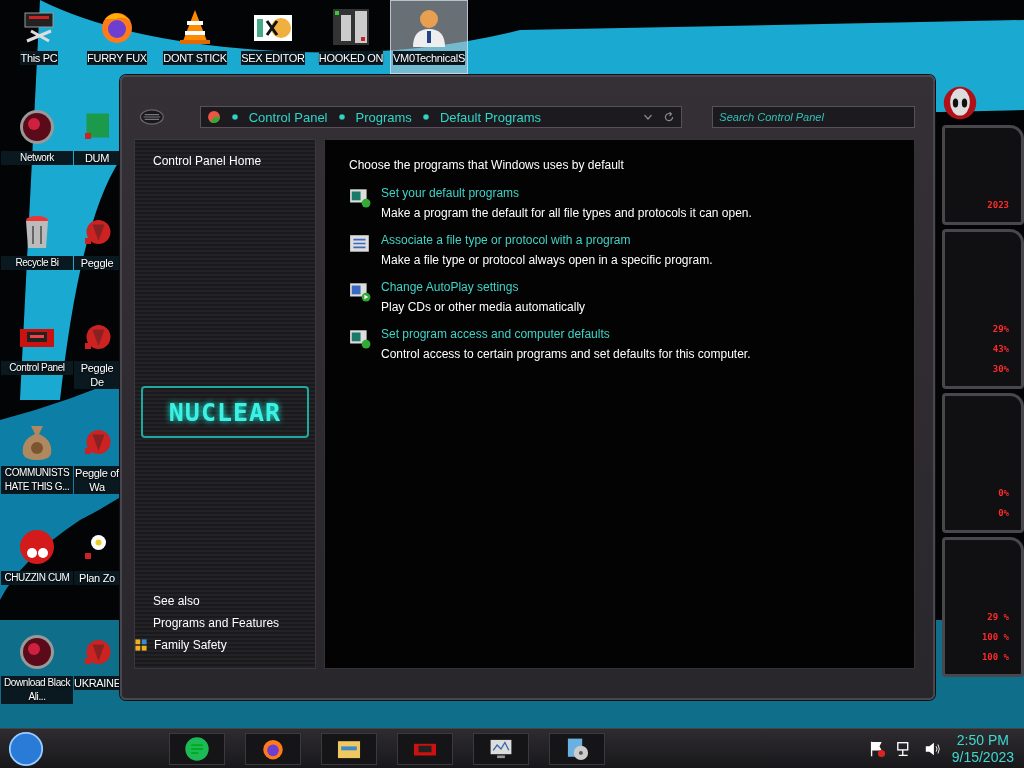  I want to click on icon-label: Recycle Bi, so click(37, 263).